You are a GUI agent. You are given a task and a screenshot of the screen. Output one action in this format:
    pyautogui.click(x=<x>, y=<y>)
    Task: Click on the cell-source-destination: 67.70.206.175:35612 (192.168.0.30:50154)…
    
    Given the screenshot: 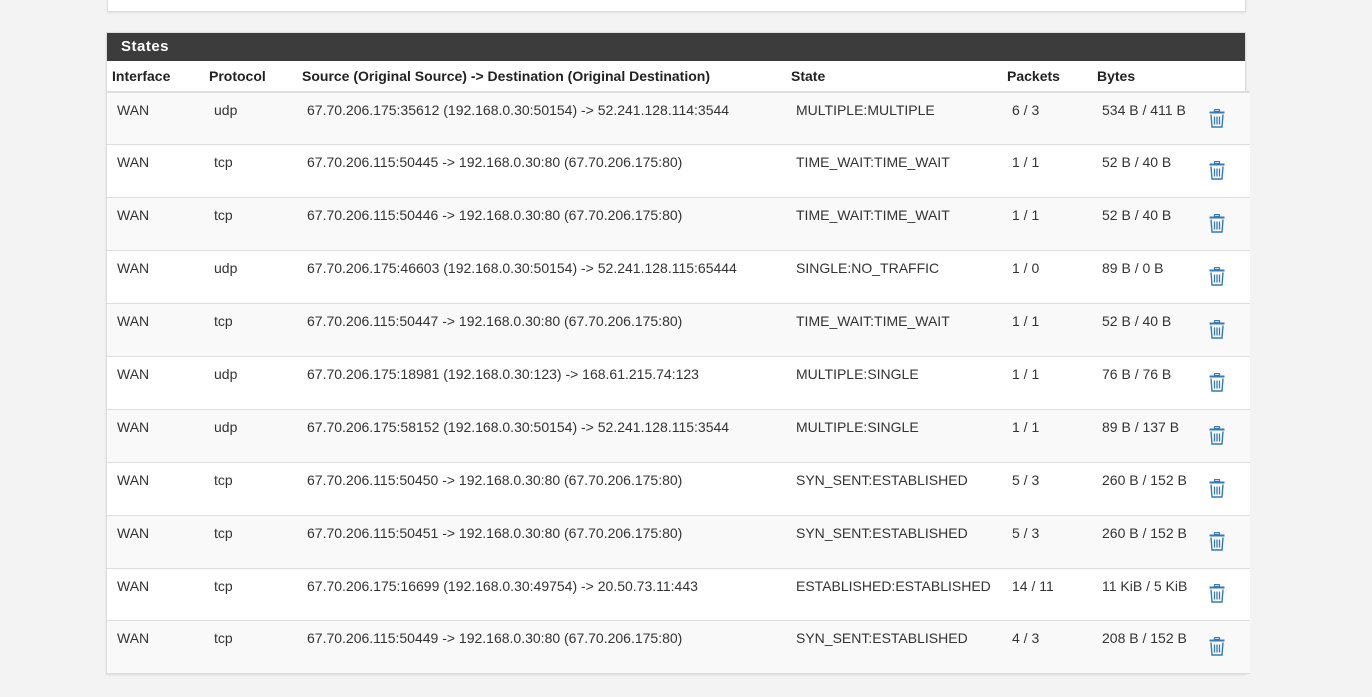 What is the action you would take?
    pyautogui.click(x=518, y=110)
    